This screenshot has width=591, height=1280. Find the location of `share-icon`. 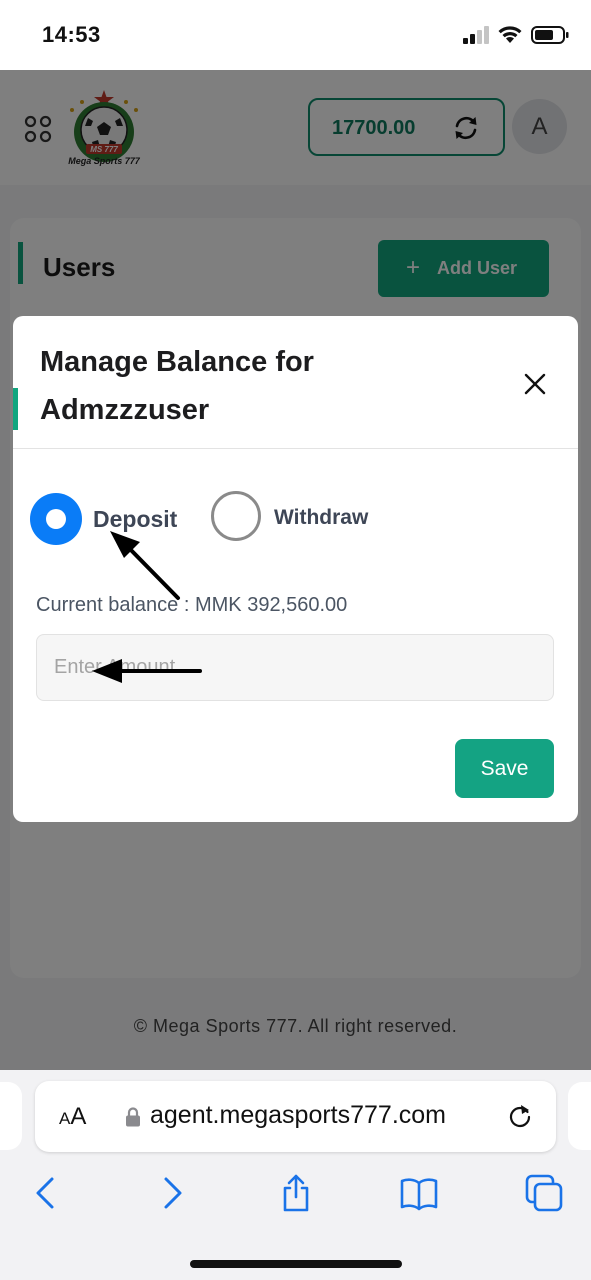

share-icon is located at coordinates (296, 1193).